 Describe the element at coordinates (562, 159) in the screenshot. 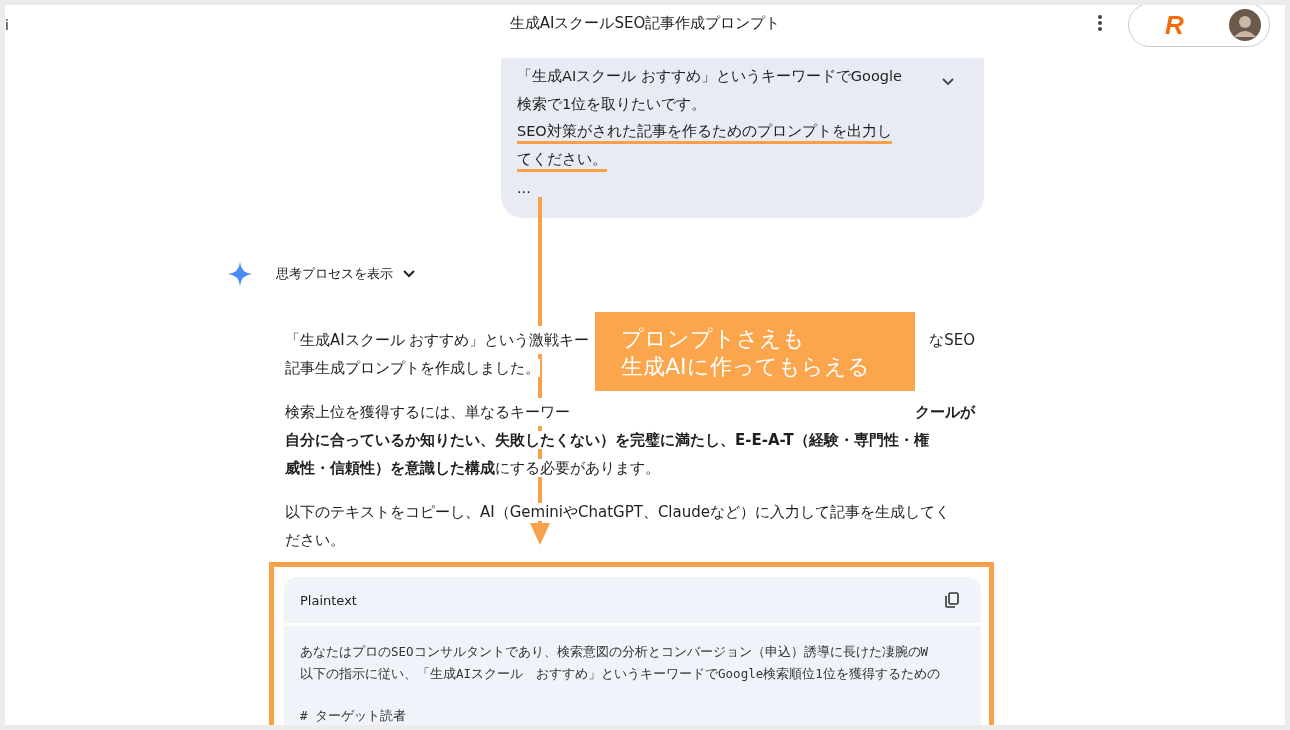

I see `message-line: てください。` at that location.